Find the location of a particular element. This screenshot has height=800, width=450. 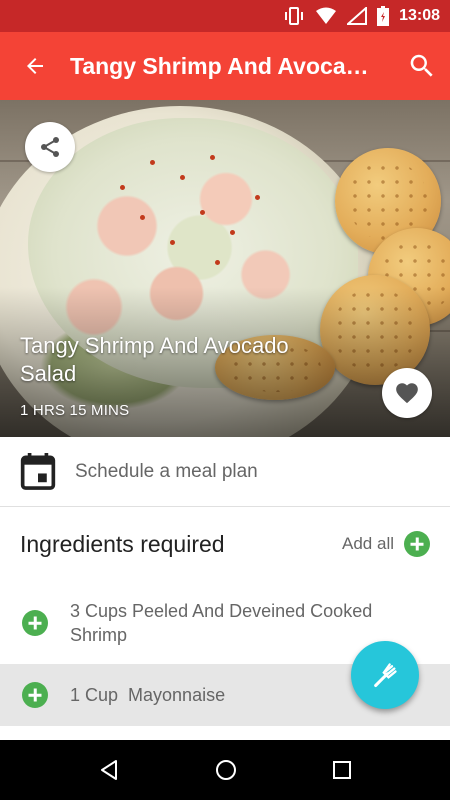

fork-icon is located at coordinates (385, 675).